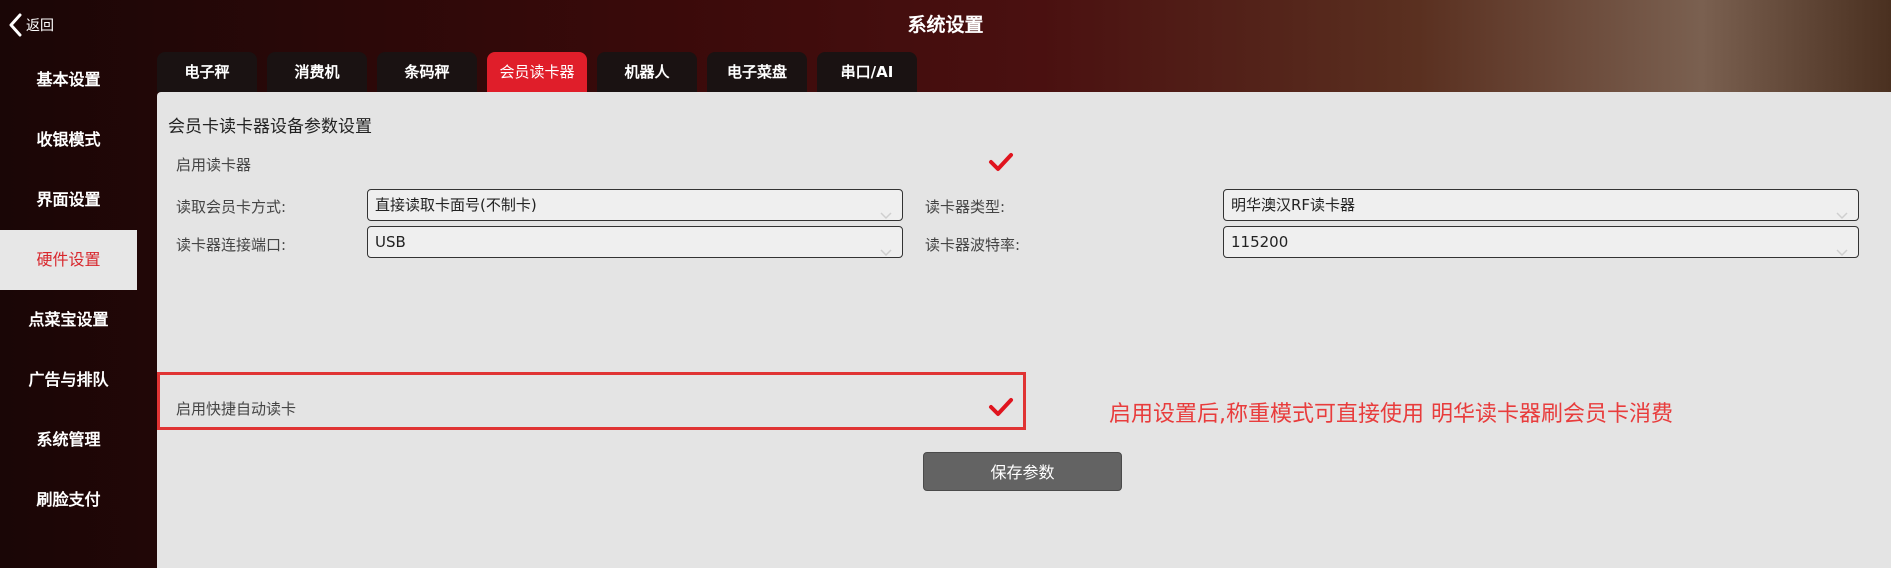 The image size is (1891, 568). Describe the element at coordinates (68, 380) in the screenshot. I see `sidebar-item-ads-queue: 广告与排队` at that location.